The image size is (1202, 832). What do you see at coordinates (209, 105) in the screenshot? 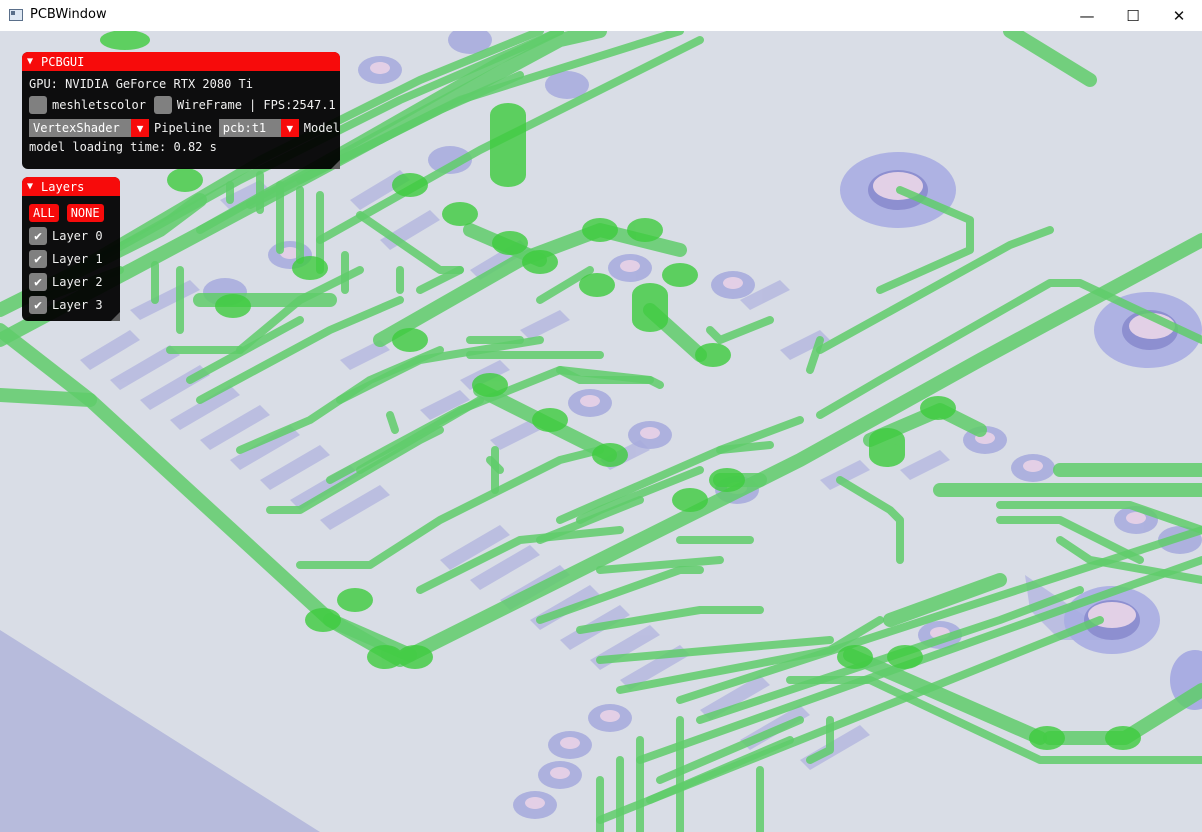
I see `wireframe-label: WireFrame` at bounding box center [209, 105].